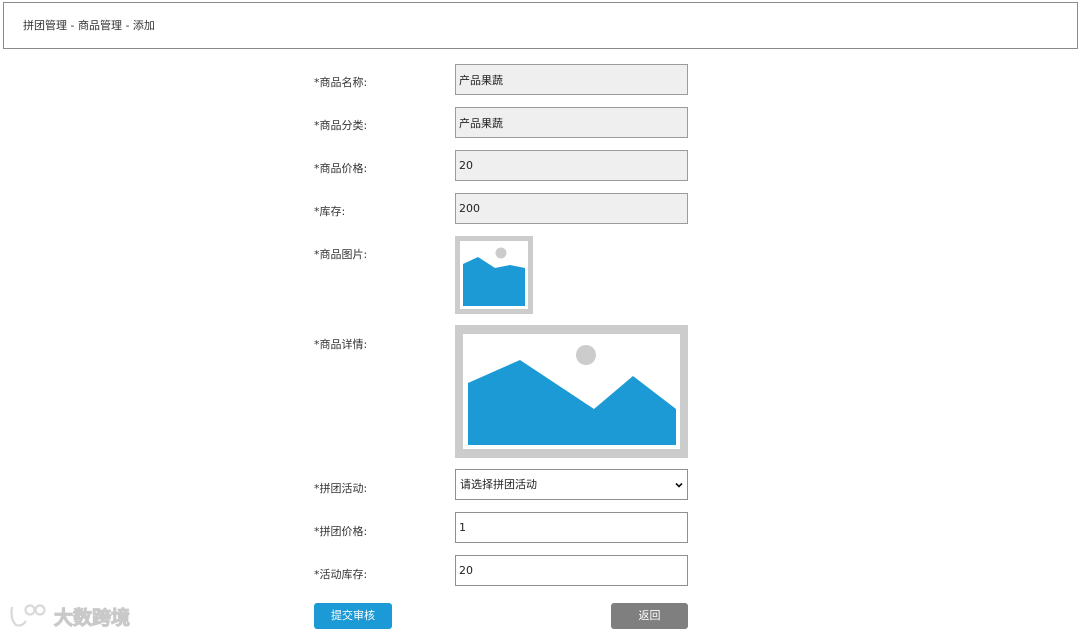 This screenshot has width=1080, height=637. Describe the element at coordinates (571, 122) in the screenshot. I see `product-category-field` at that location.